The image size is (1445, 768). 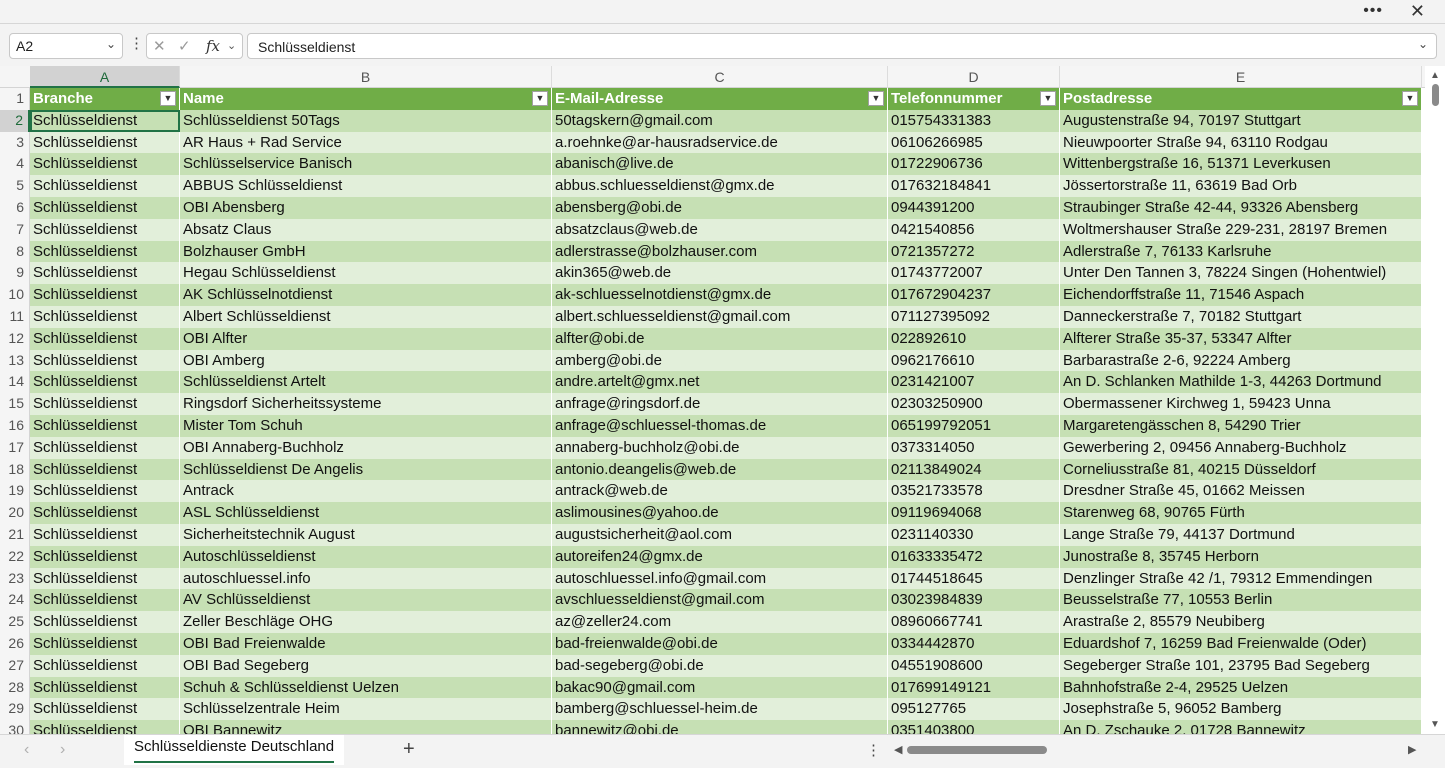 I want to click on table-cell: anfrage@schluessel-thomas.de, so click(x=720, y=426).